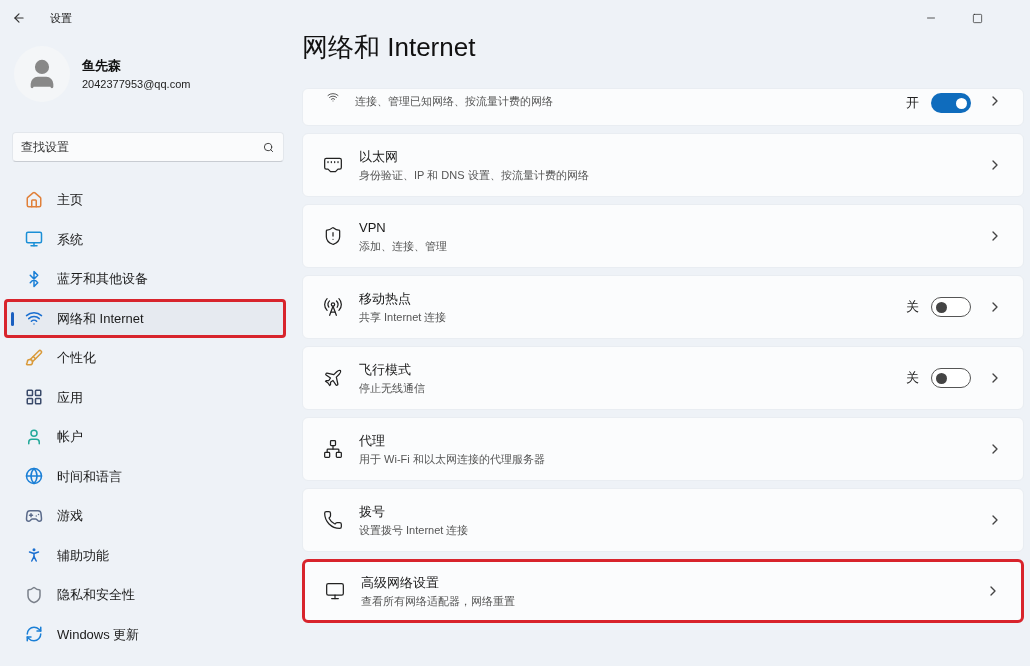 Image resolution: width=1030 pixels, height=666 pixels. I want to click on user-name: 鱼先森, so click(102, 66).